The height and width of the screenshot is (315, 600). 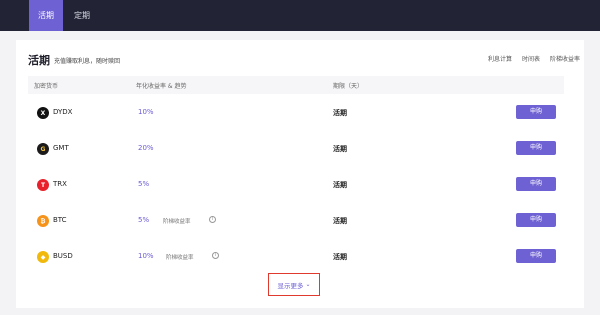 I want to click on column-header-apy: 年化收益率 & 趋势, so click(x=161, y=86).